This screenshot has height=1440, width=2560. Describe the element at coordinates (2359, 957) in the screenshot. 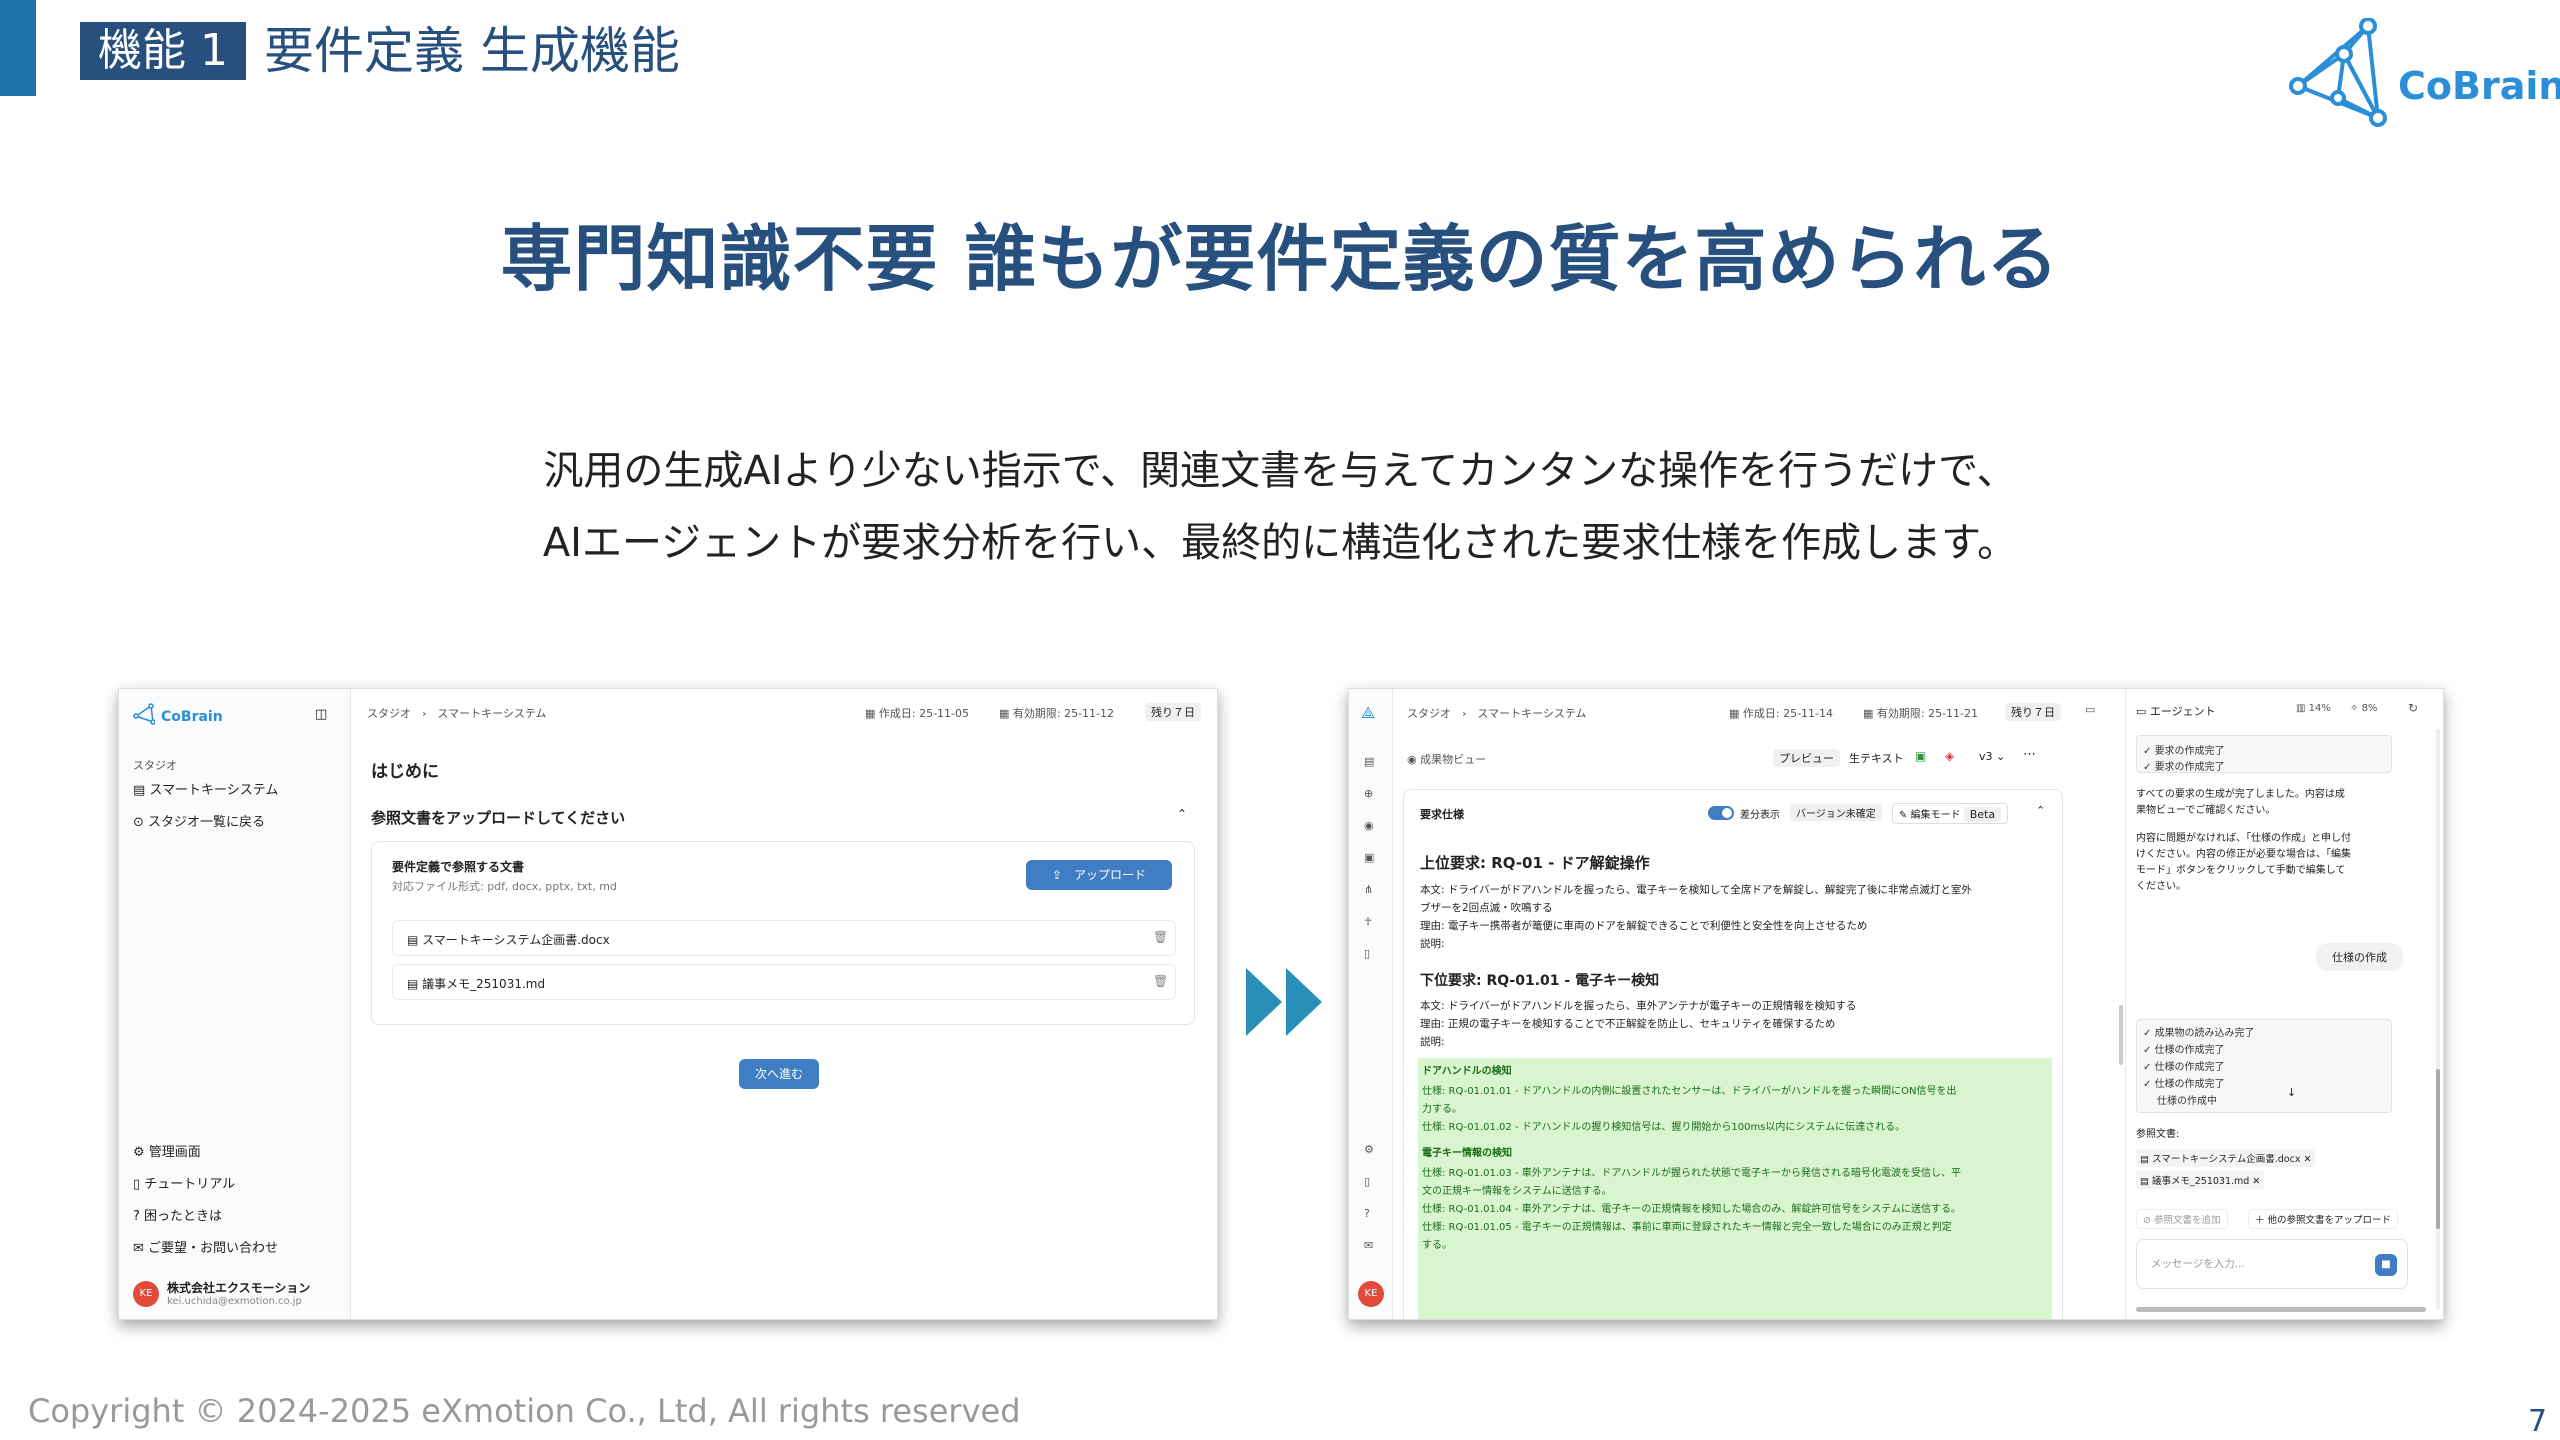

I see `user-message-bubble: 仕様の作成` at that location.